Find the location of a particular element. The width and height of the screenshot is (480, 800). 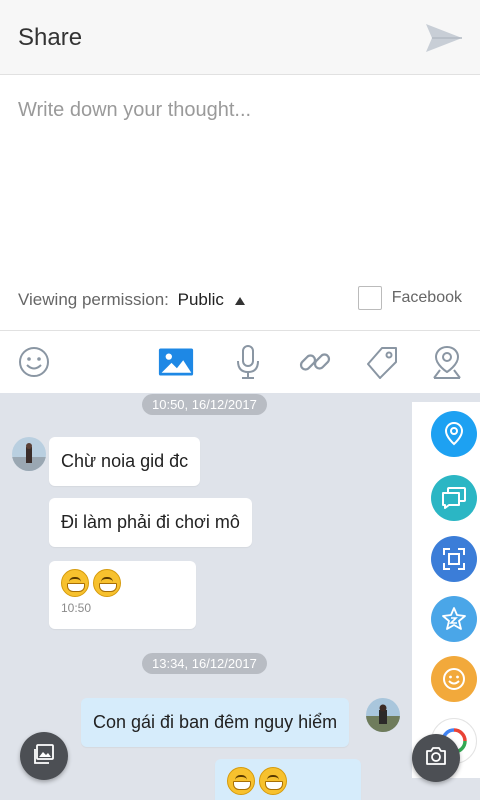

message-bubble: 10:50 is located at coordinates (122, 595).